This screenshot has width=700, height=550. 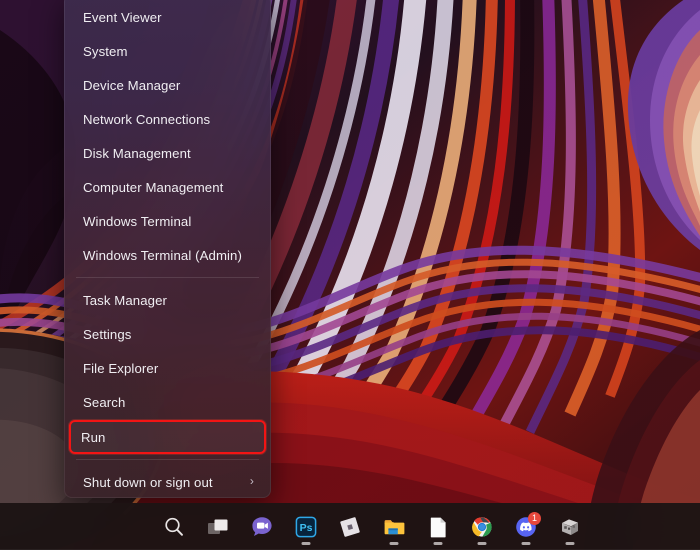 What do you see at coordinates (137, 153) in the screenshot?
I see `menu-item-label: Disk Management` at bounding box center [137, 153].